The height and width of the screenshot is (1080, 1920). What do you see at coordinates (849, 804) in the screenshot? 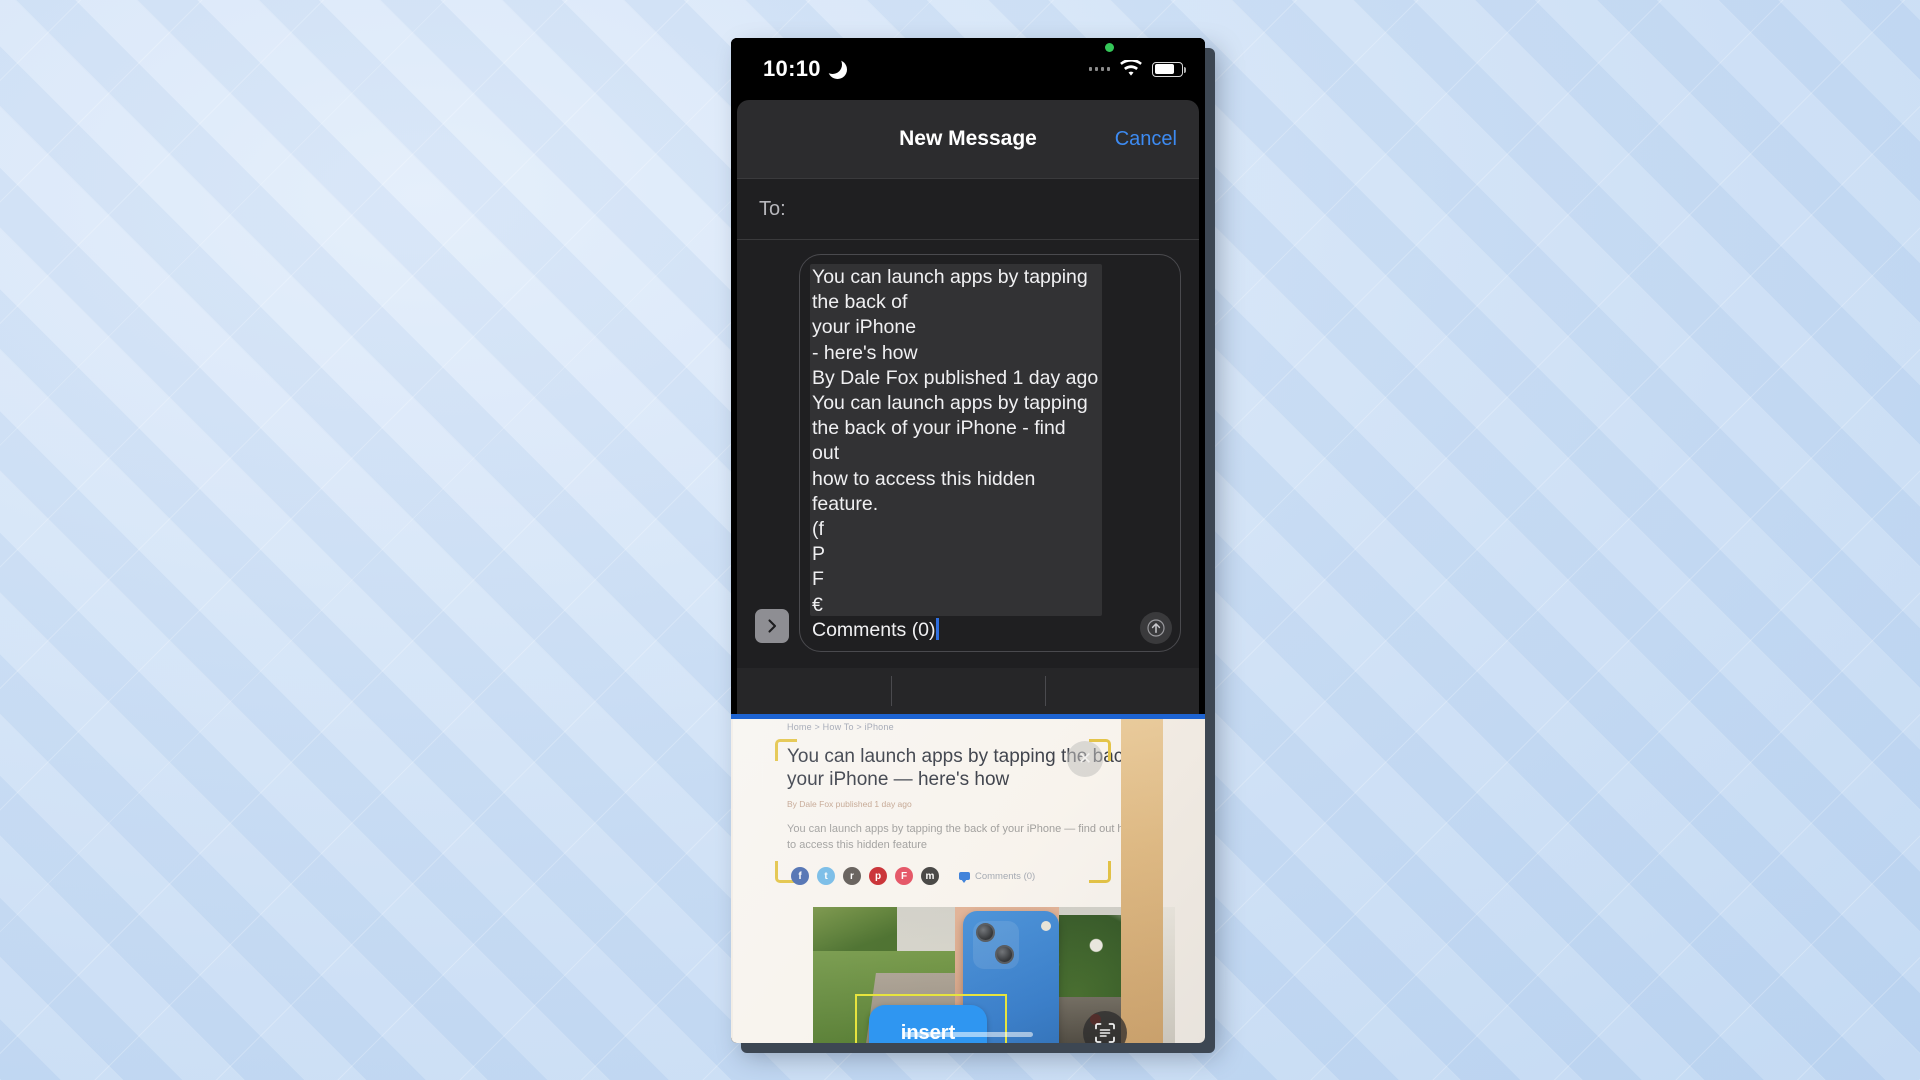
I see `article-byline: By Dale Fox published 1 day ago` at bounding box center [849, 804].